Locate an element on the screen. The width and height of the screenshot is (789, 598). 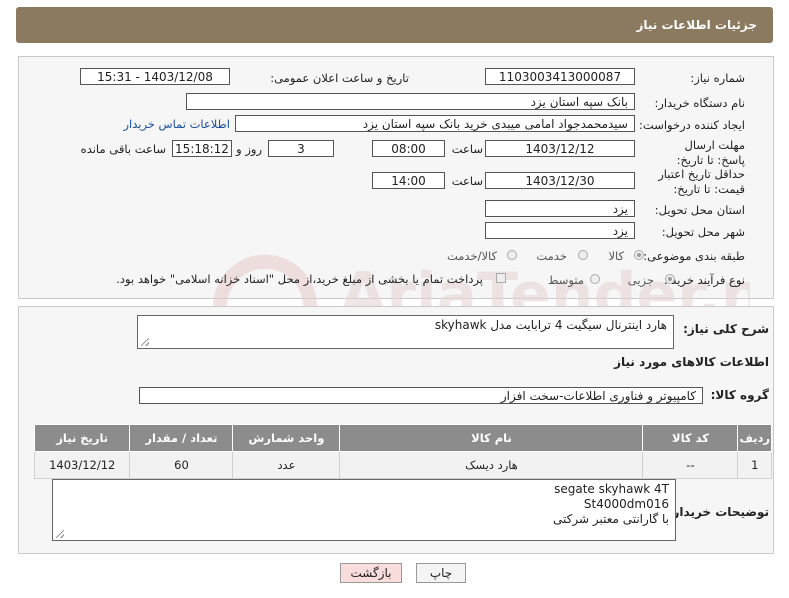
buyer-notes-line: St4000dm016 is located at coordinates (626, 504).